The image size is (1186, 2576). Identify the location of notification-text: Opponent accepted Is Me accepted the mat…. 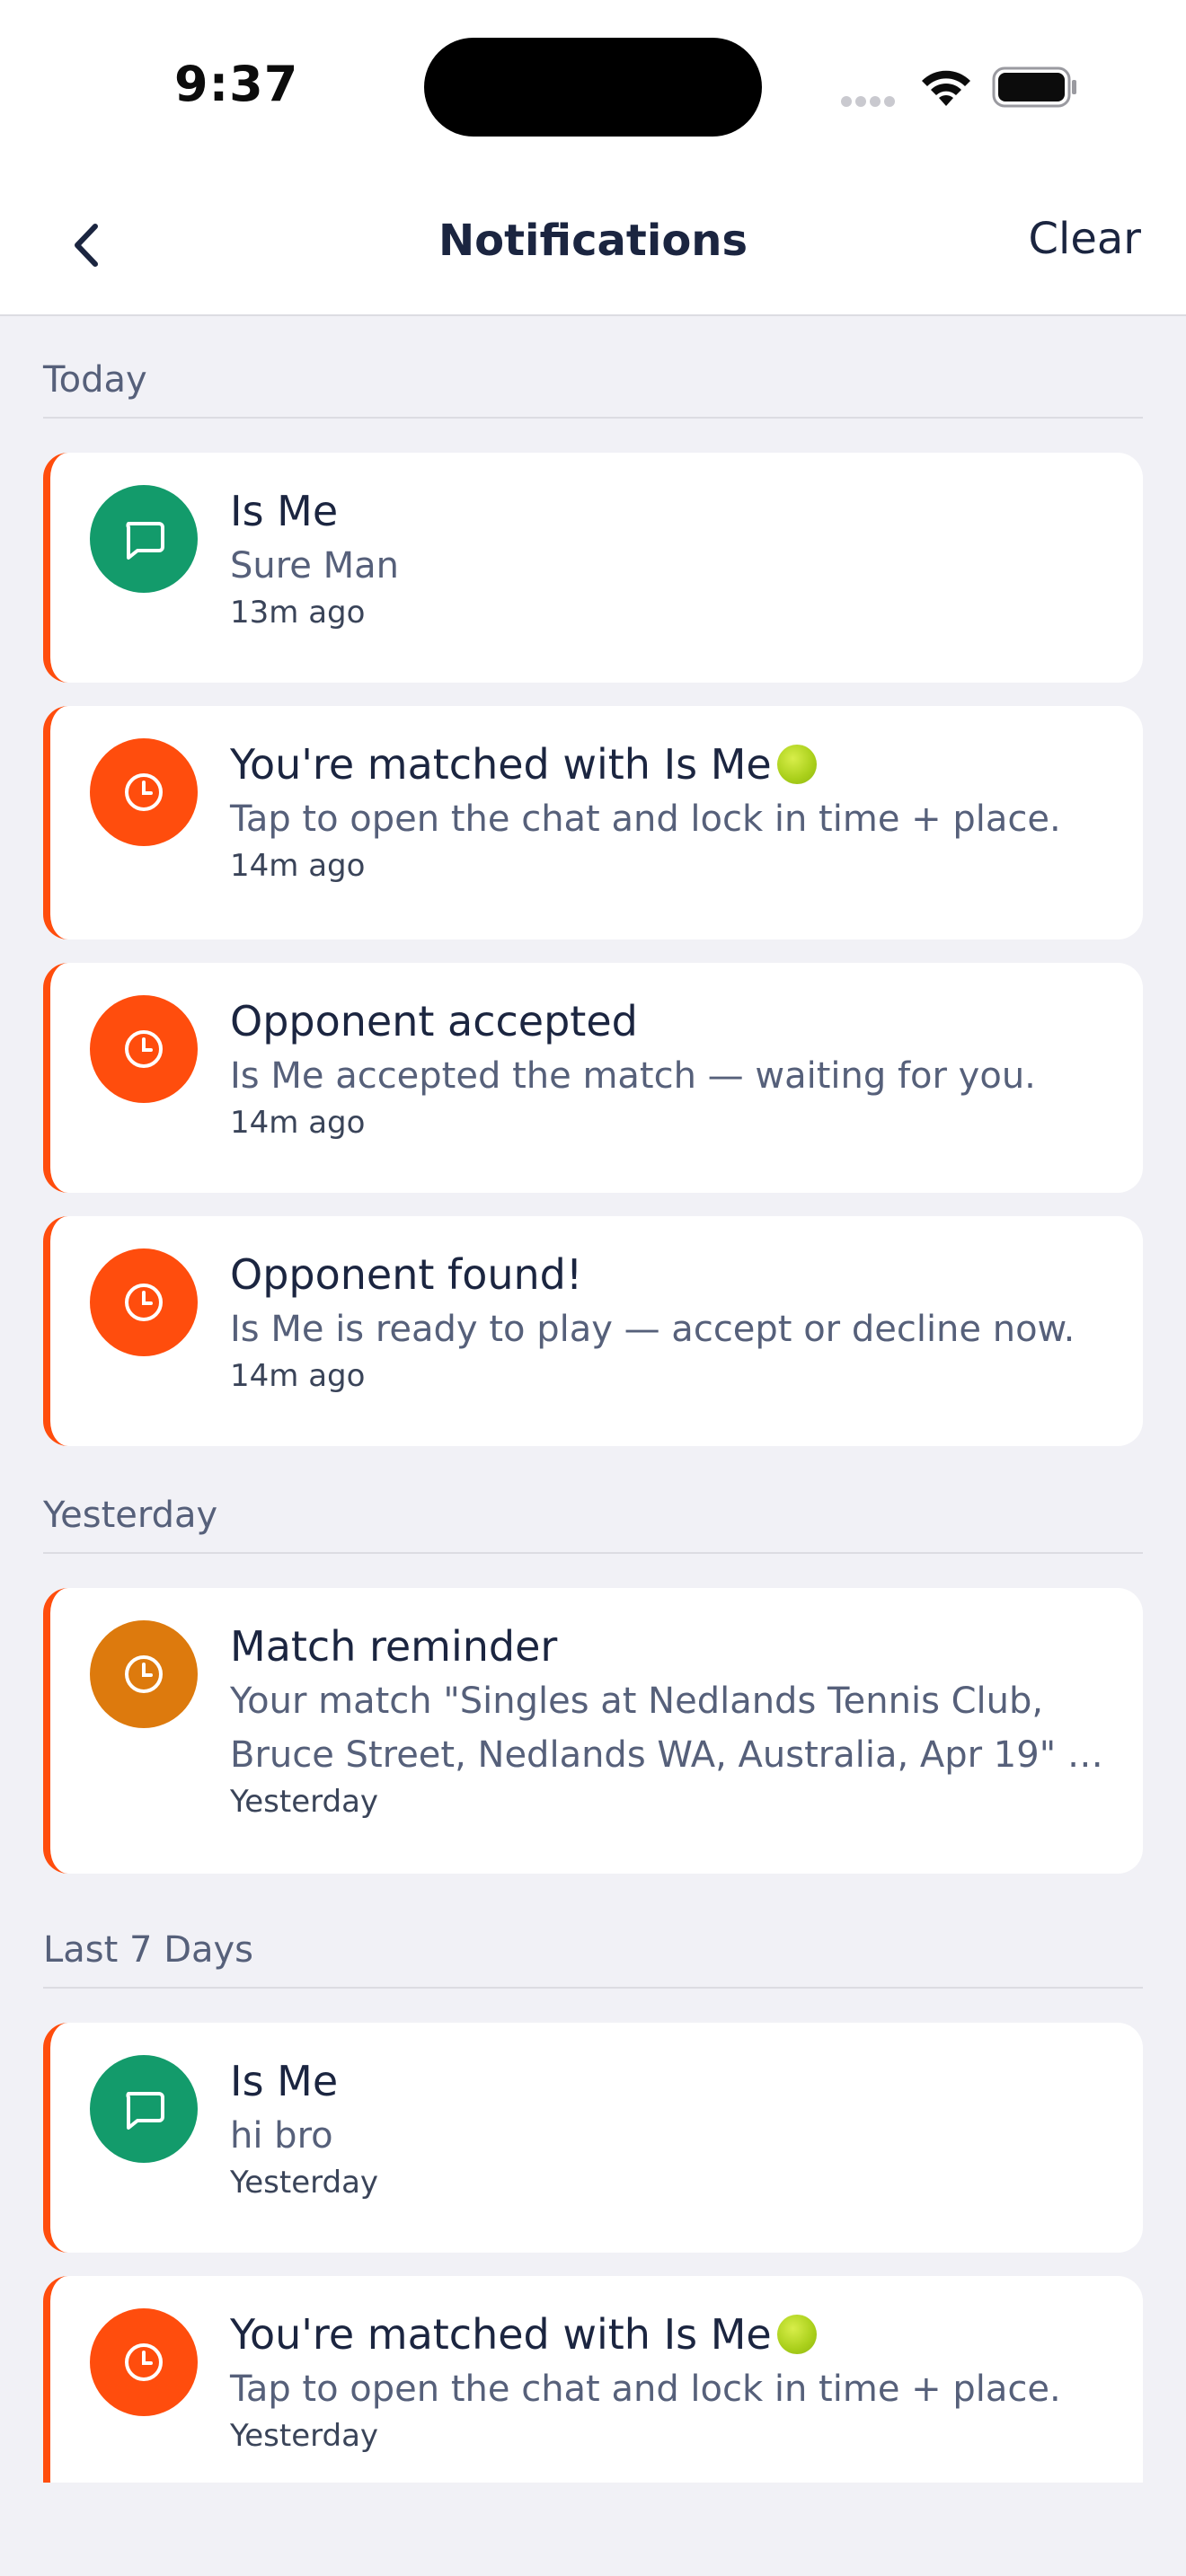
(673, 1069).